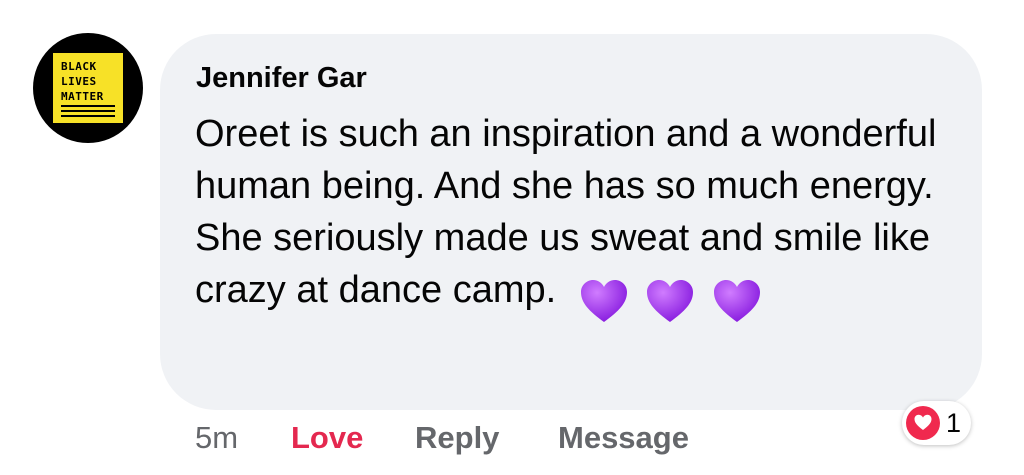 Image resolution: width=1024 pixels, height=475 pixels. Describe the element at coordinates (327, 438) in the screenshot. I see `love-button: Love` at that location.